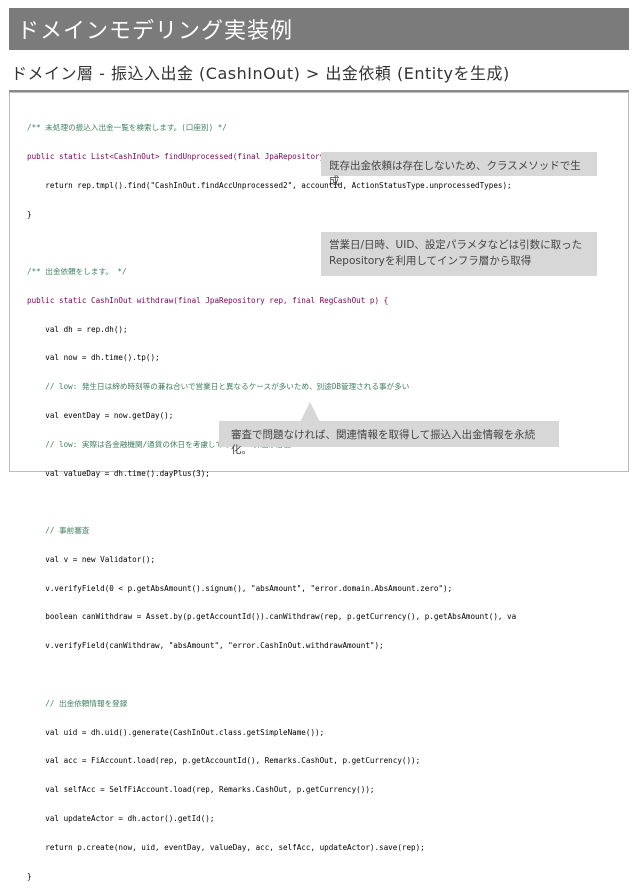 Image resolution: width=638 pixels, height=891 pixels. I want to click on callout-persist: 審査で問題なければ、関連情報を取得して振込入出金情報を永続化。, so click(389, 438).